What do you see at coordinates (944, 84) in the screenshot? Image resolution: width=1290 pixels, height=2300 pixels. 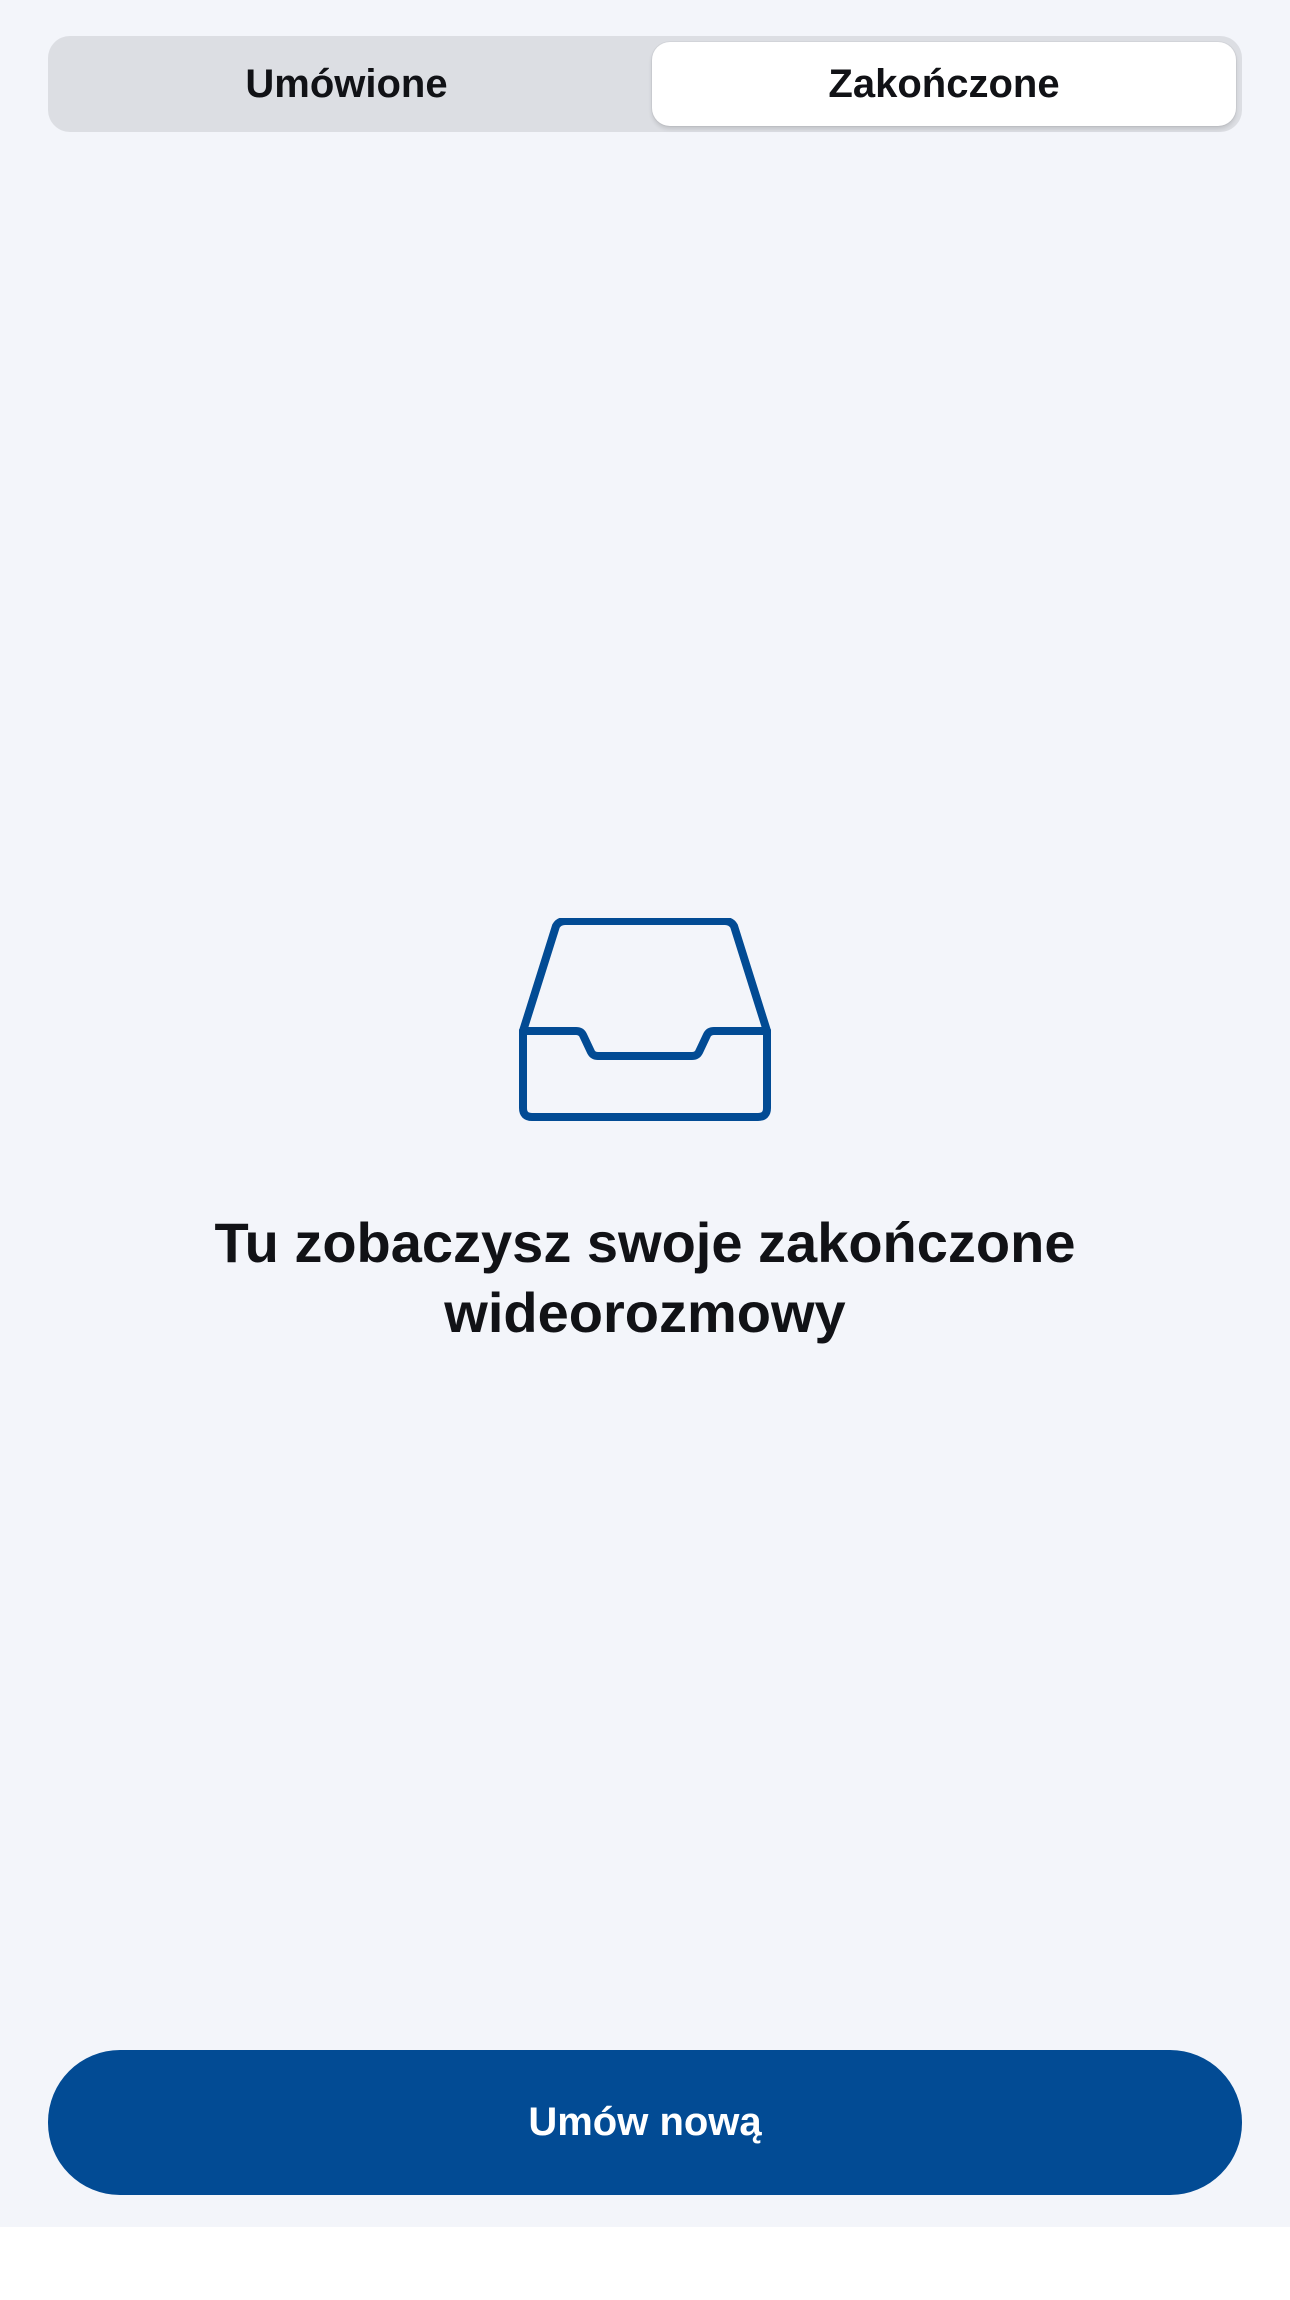 I see `tab-completed: Zakończone` at bounding box center [944, 84].